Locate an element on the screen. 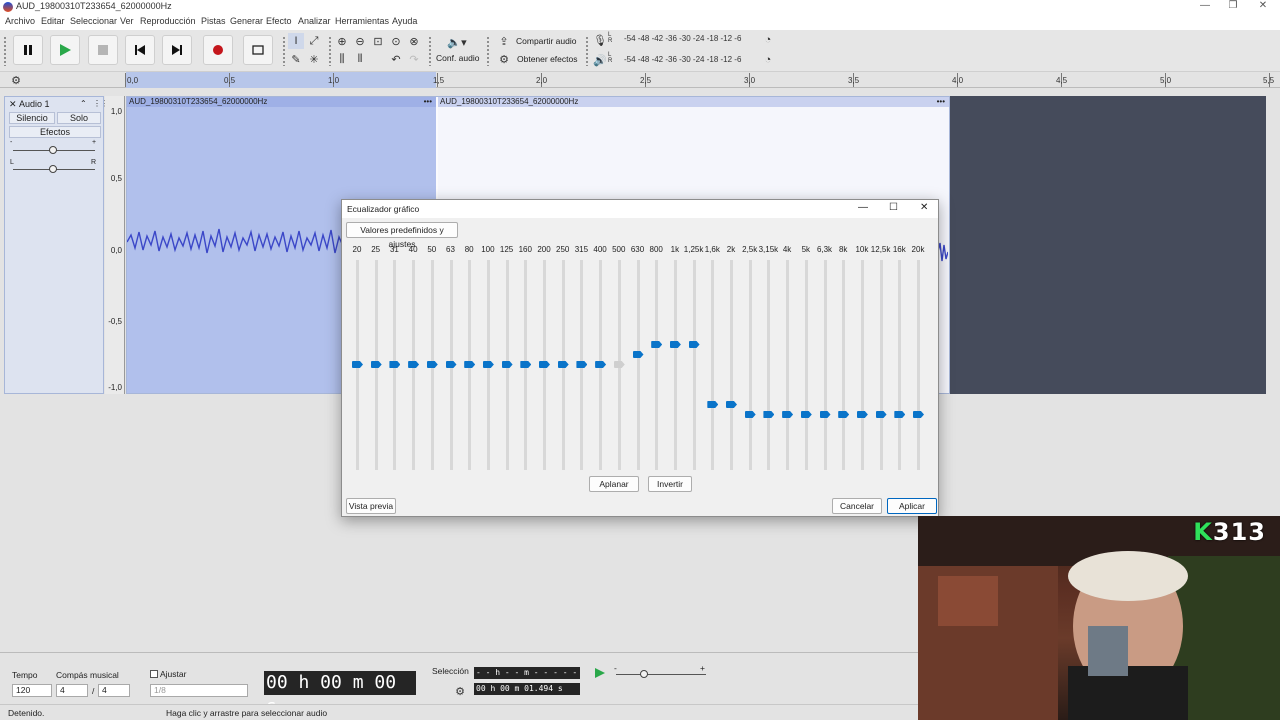  selection-tool-icon: I is located at coordinates (296, 41).